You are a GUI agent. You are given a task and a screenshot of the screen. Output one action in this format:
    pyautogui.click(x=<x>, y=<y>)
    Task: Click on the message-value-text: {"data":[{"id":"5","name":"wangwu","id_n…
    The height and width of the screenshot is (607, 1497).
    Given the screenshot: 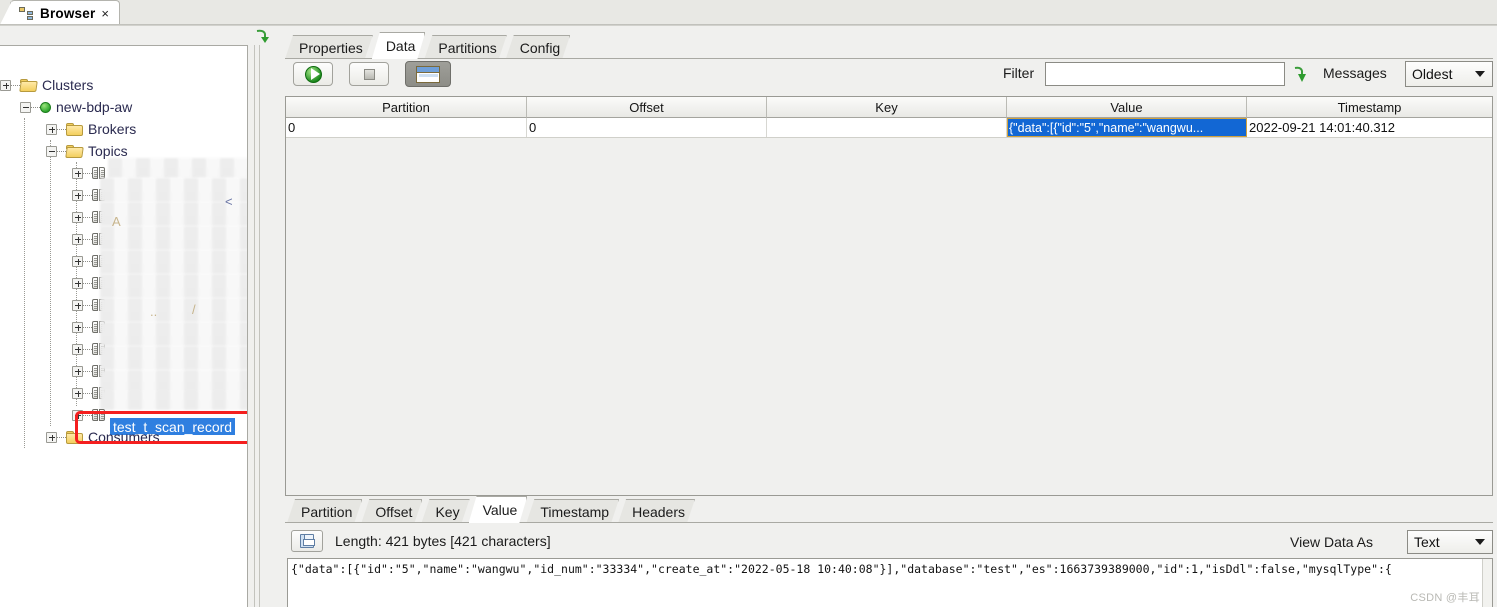 What is the action you would take?
    pyautogui.click(x=841, y=569)
    